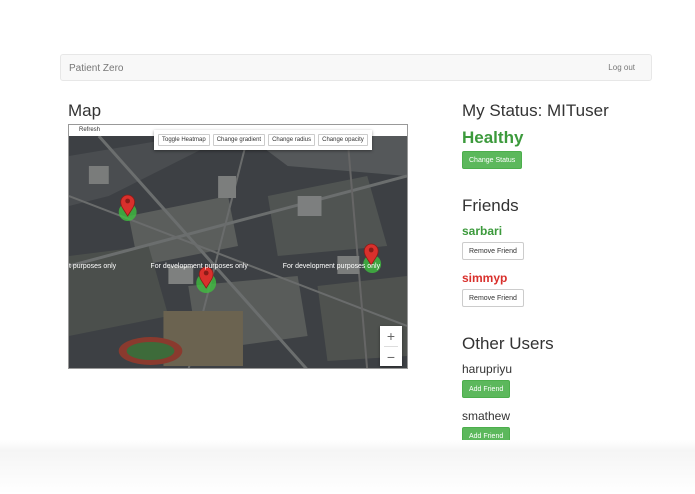  Describe the element at coordinates (621, 67) in the screenshot. I see `logout-link: Log out` at that location.